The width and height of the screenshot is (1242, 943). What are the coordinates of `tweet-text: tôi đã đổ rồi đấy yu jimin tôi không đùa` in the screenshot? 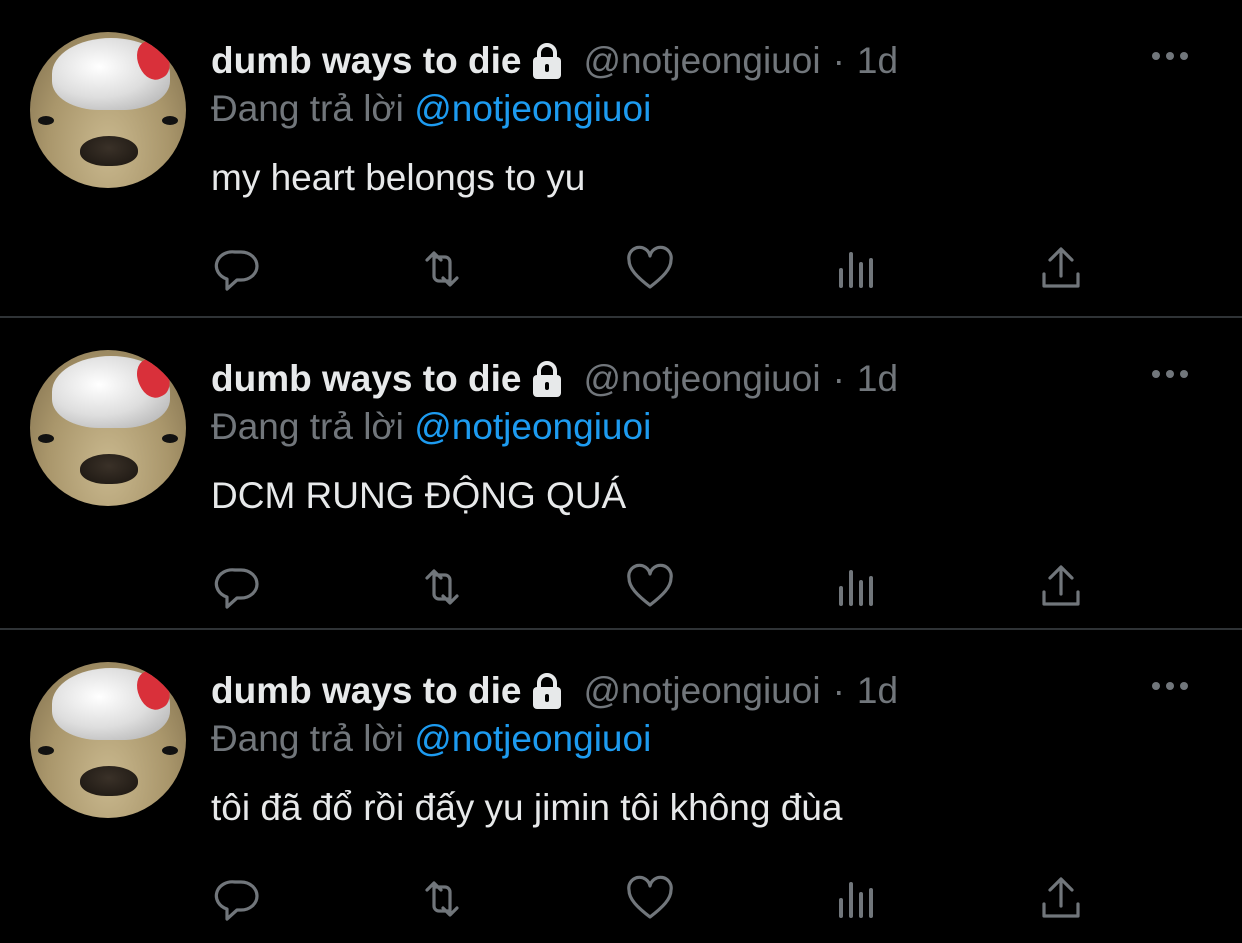 It's located at (527, 807).